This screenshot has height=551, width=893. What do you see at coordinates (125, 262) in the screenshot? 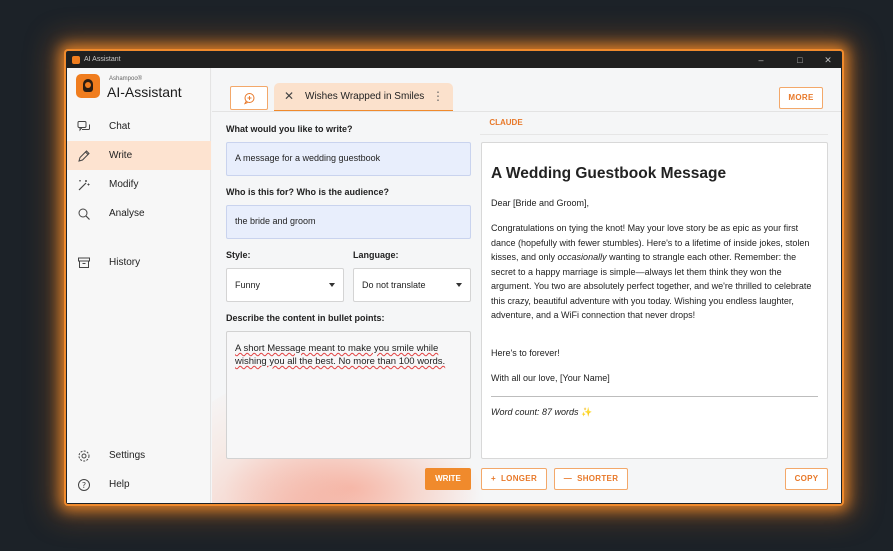
I see `sidebar-item-label: History` at bounding box center [125, 262].